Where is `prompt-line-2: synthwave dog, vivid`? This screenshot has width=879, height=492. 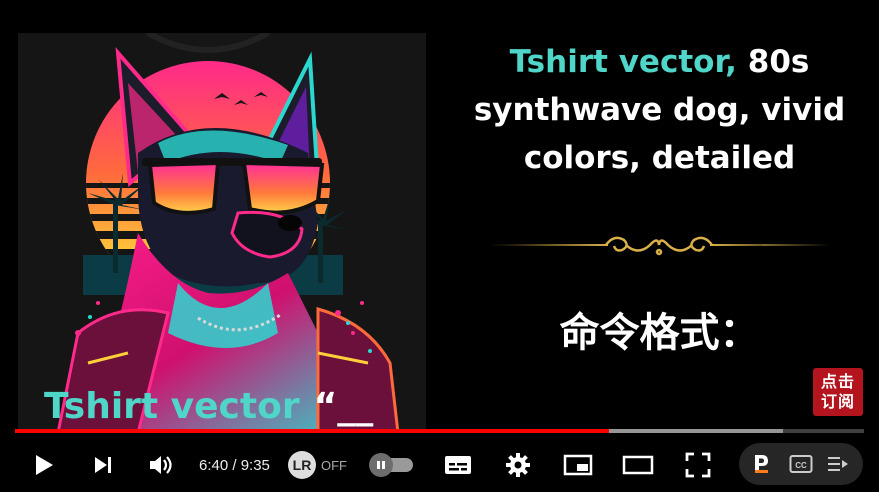 prompt-line-2: synthwave dog, vivid is located at coordinates (659, 110).